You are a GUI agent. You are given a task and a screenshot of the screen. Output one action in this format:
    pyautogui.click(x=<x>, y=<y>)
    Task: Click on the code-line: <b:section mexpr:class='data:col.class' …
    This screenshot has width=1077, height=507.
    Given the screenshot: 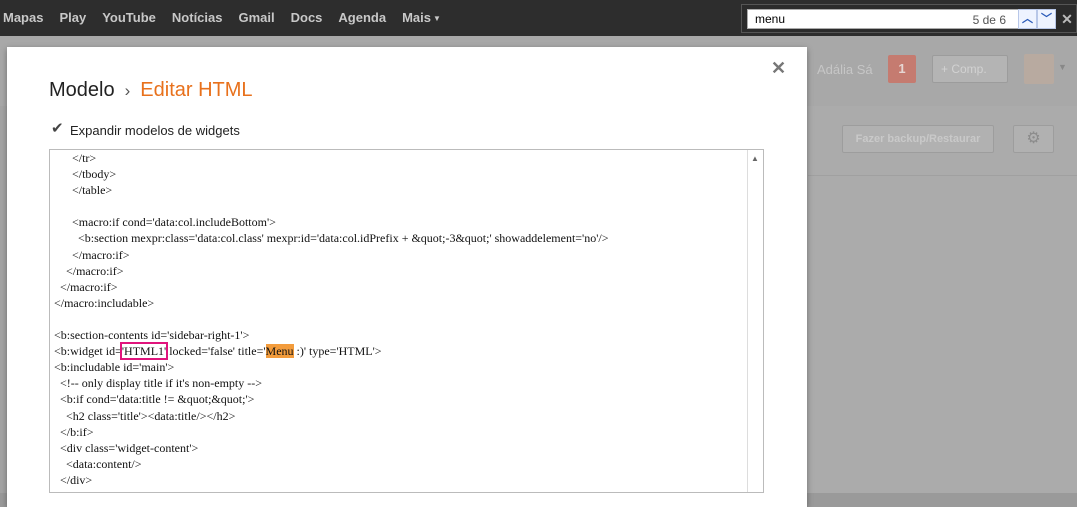 What is the action you would take?
    pyautogui.click(x=331, y=238)
    